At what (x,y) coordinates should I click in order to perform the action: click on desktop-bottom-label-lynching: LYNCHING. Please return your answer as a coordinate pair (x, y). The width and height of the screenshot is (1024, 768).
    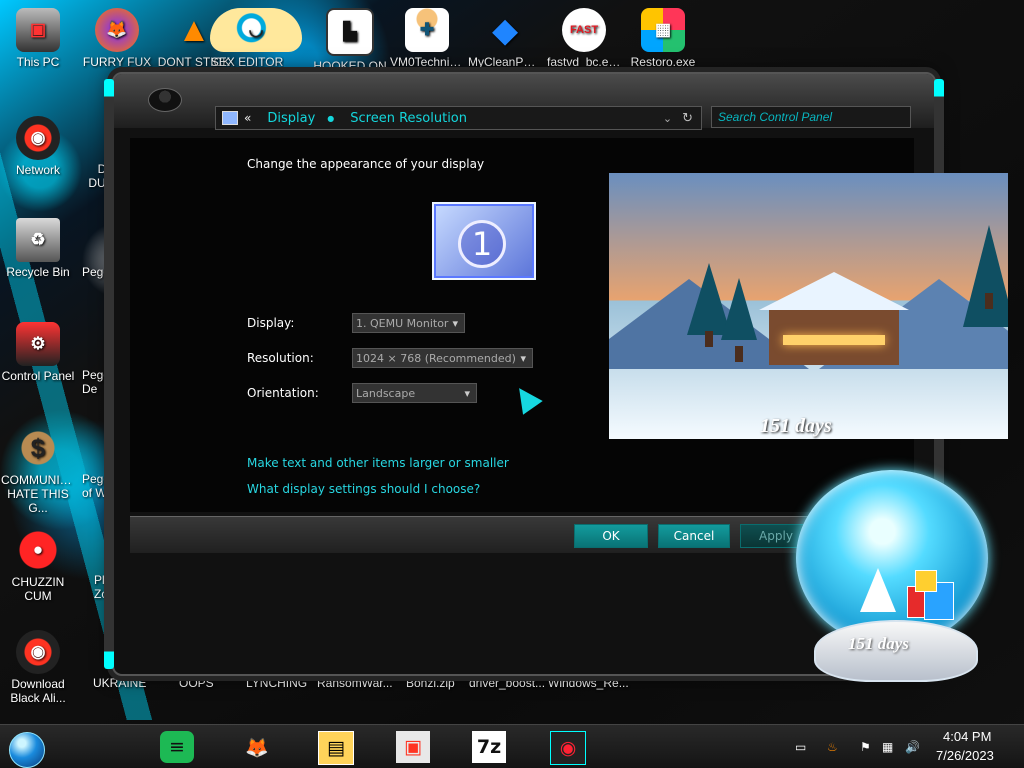
    Looking at the image, I should click on (276, 683).